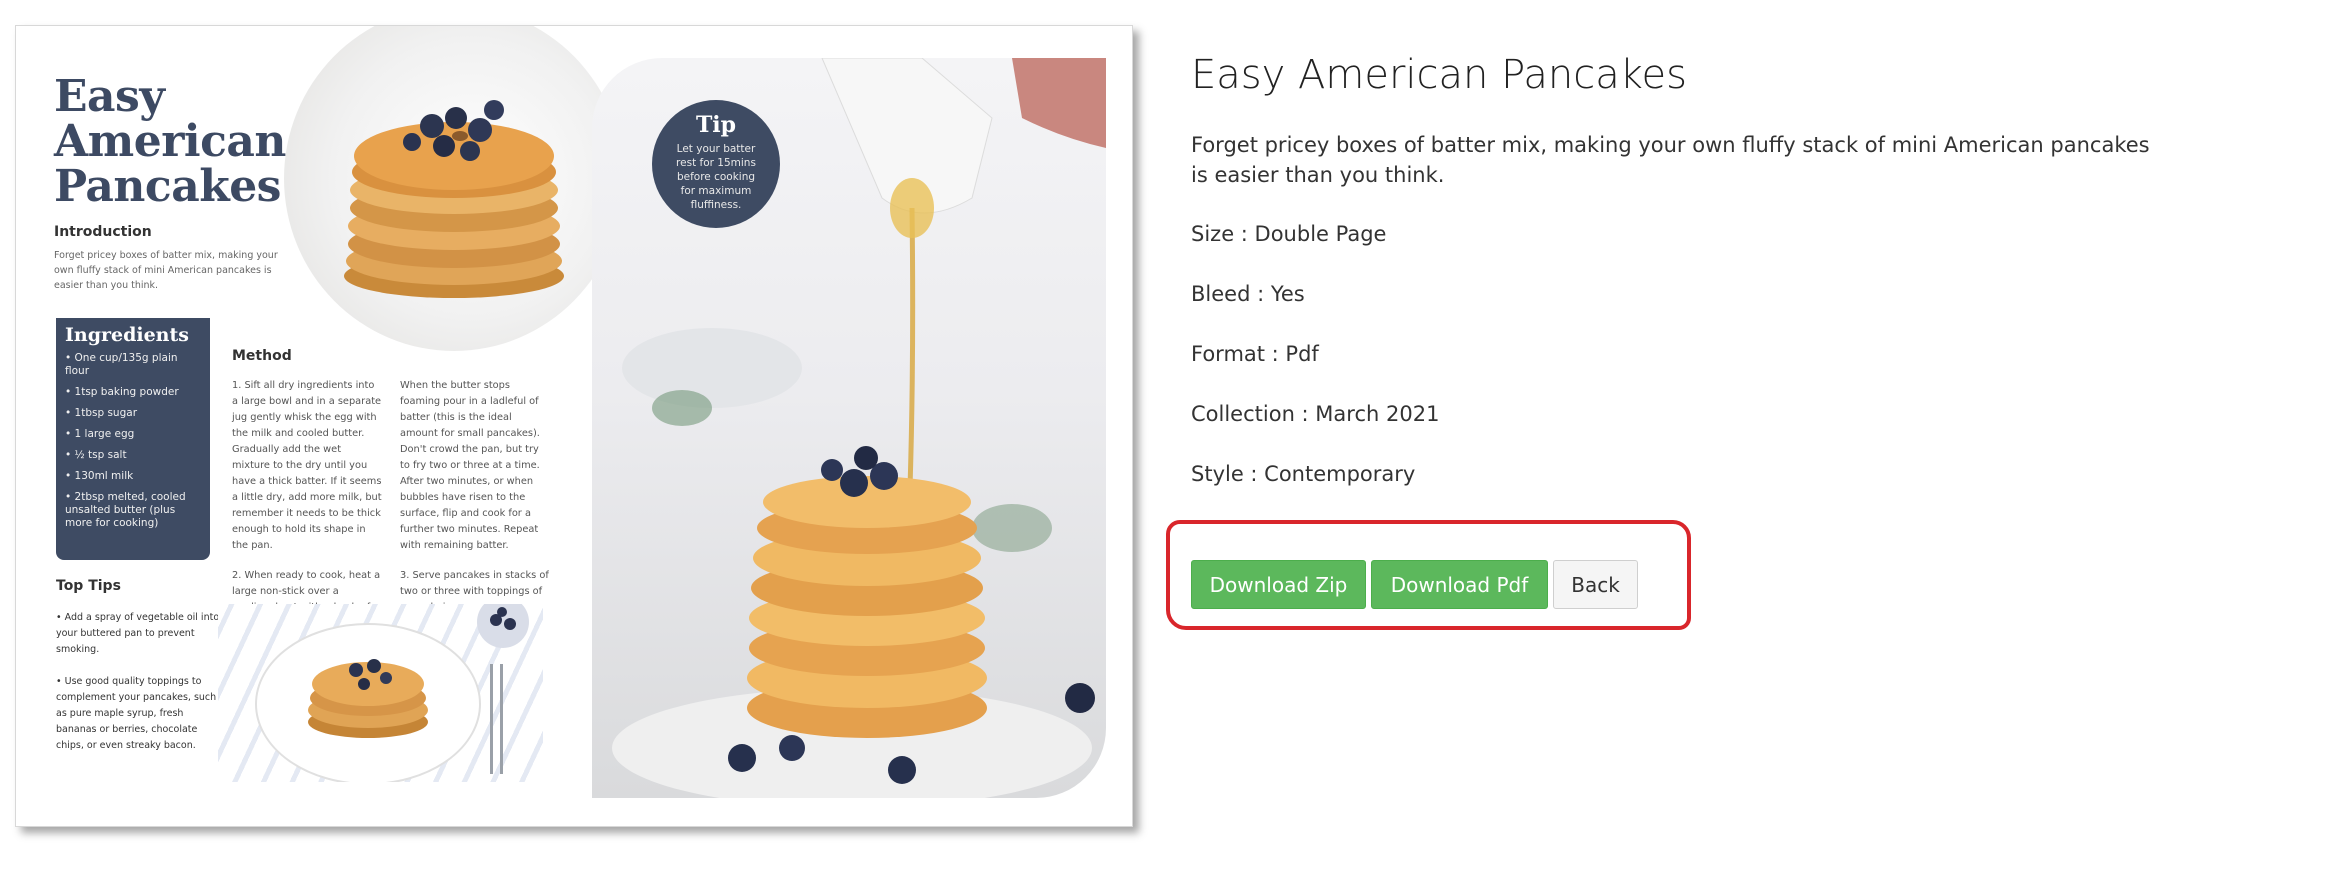  Describe the element at coordinates (1439, 75) in the screenshot. I see `page-title: Easy American Pancakes` at that location.